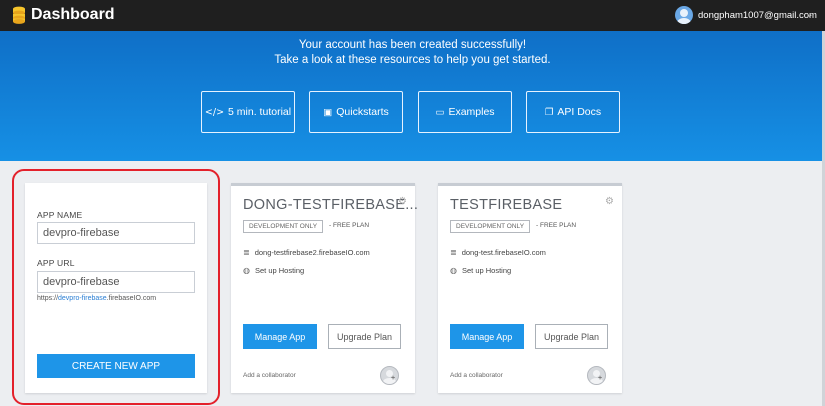 The image size is (825, 406). What do you see at coordinates (506, 205) in the screenshot?
I see `app-name: TESTFIREBASE` at bounding box center [506, 205].